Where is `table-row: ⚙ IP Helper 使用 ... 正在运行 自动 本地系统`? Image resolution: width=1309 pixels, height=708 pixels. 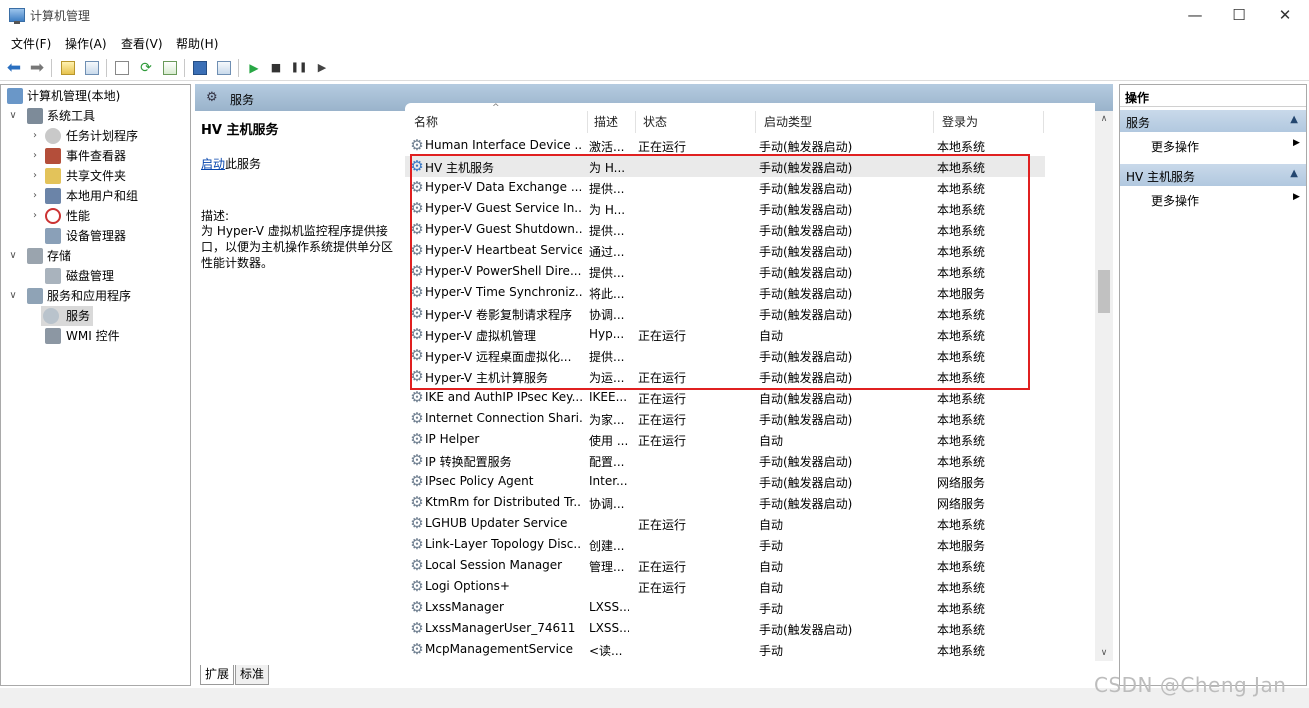 table-row: ⚙ IP Helper 使用 ... 正在运行 自动 本地系统 is located at coordinates (725, 439).